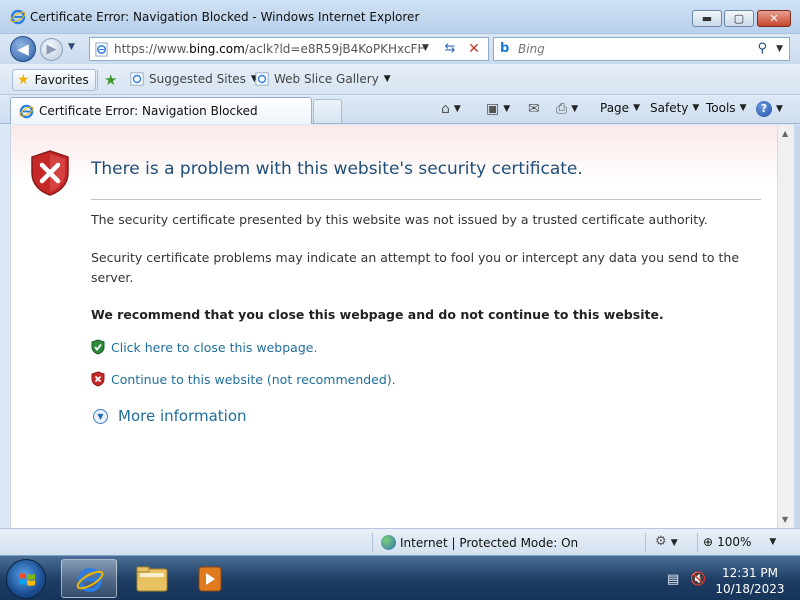  I want to click on new-tab-button, so click(327, 111).